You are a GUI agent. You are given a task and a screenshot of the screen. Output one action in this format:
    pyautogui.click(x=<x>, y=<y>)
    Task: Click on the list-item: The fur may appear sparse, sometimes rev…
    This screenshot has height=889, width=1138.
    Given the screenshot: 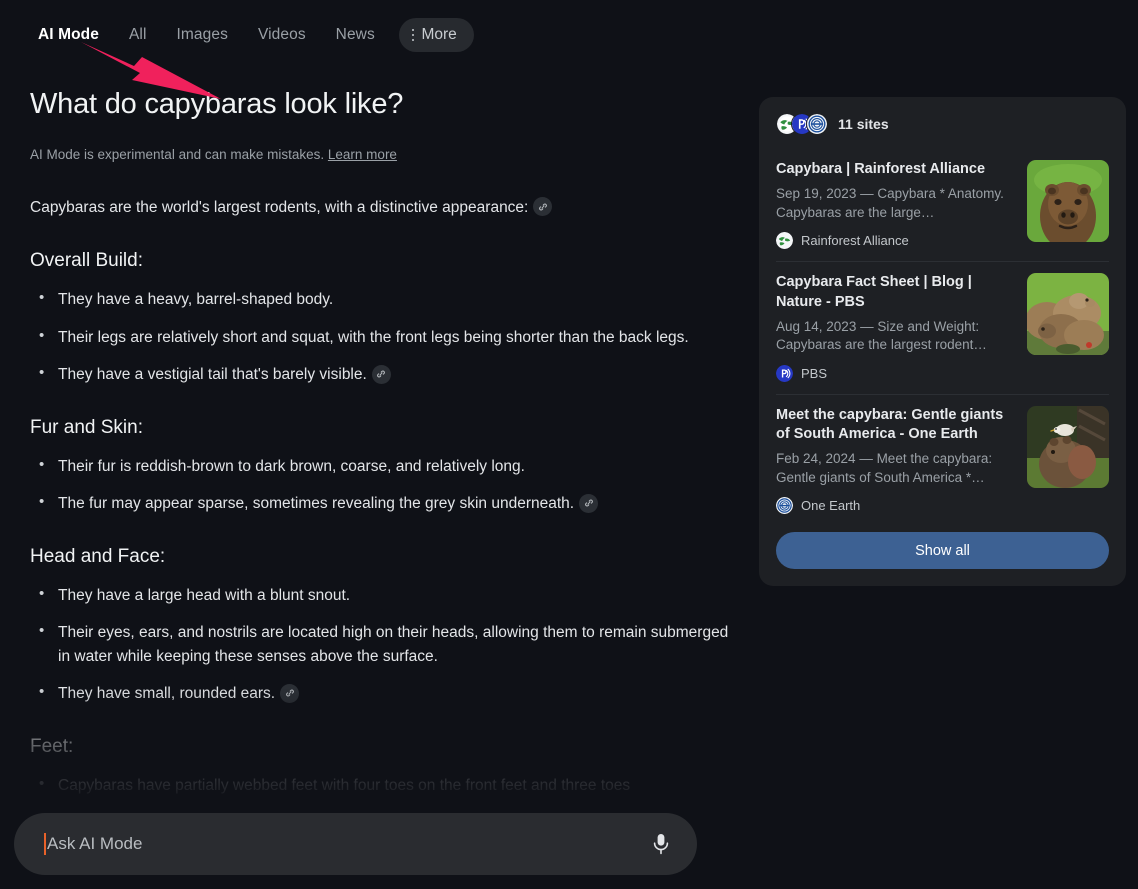 What is the action you would take?
    pyautogui.click(x=380, y=503)
    